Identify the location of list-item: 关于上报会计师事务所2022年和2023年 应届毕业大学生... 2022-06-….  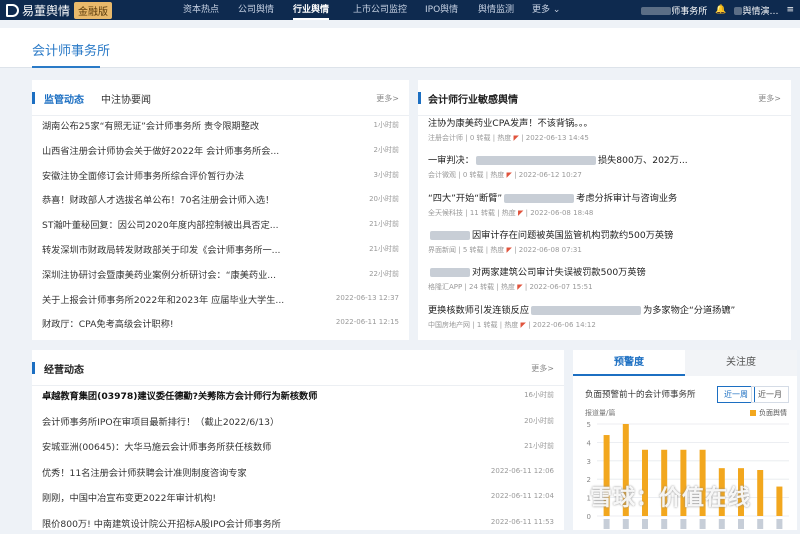
(220, 298).